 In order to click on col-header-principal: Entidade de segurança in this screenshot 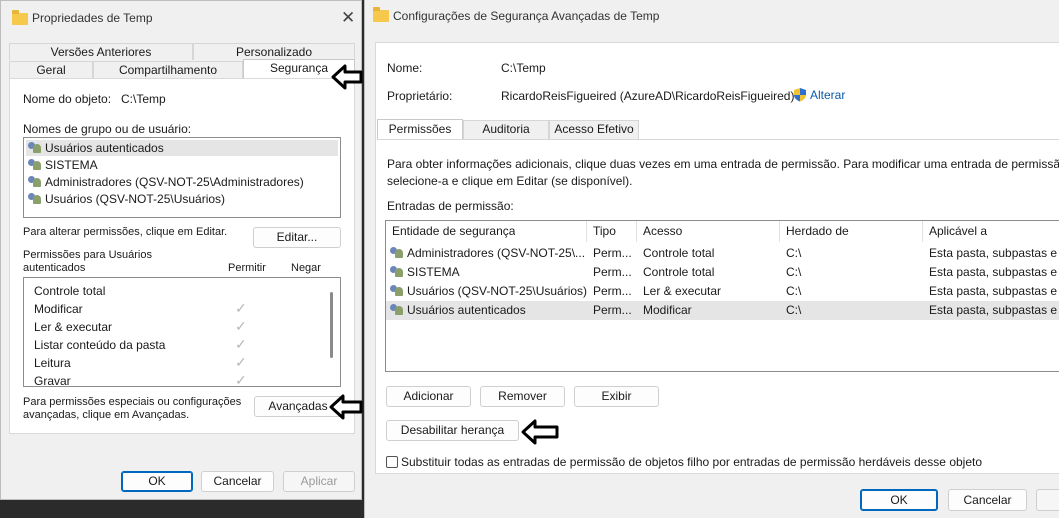, I will do `click(453, 231)`.